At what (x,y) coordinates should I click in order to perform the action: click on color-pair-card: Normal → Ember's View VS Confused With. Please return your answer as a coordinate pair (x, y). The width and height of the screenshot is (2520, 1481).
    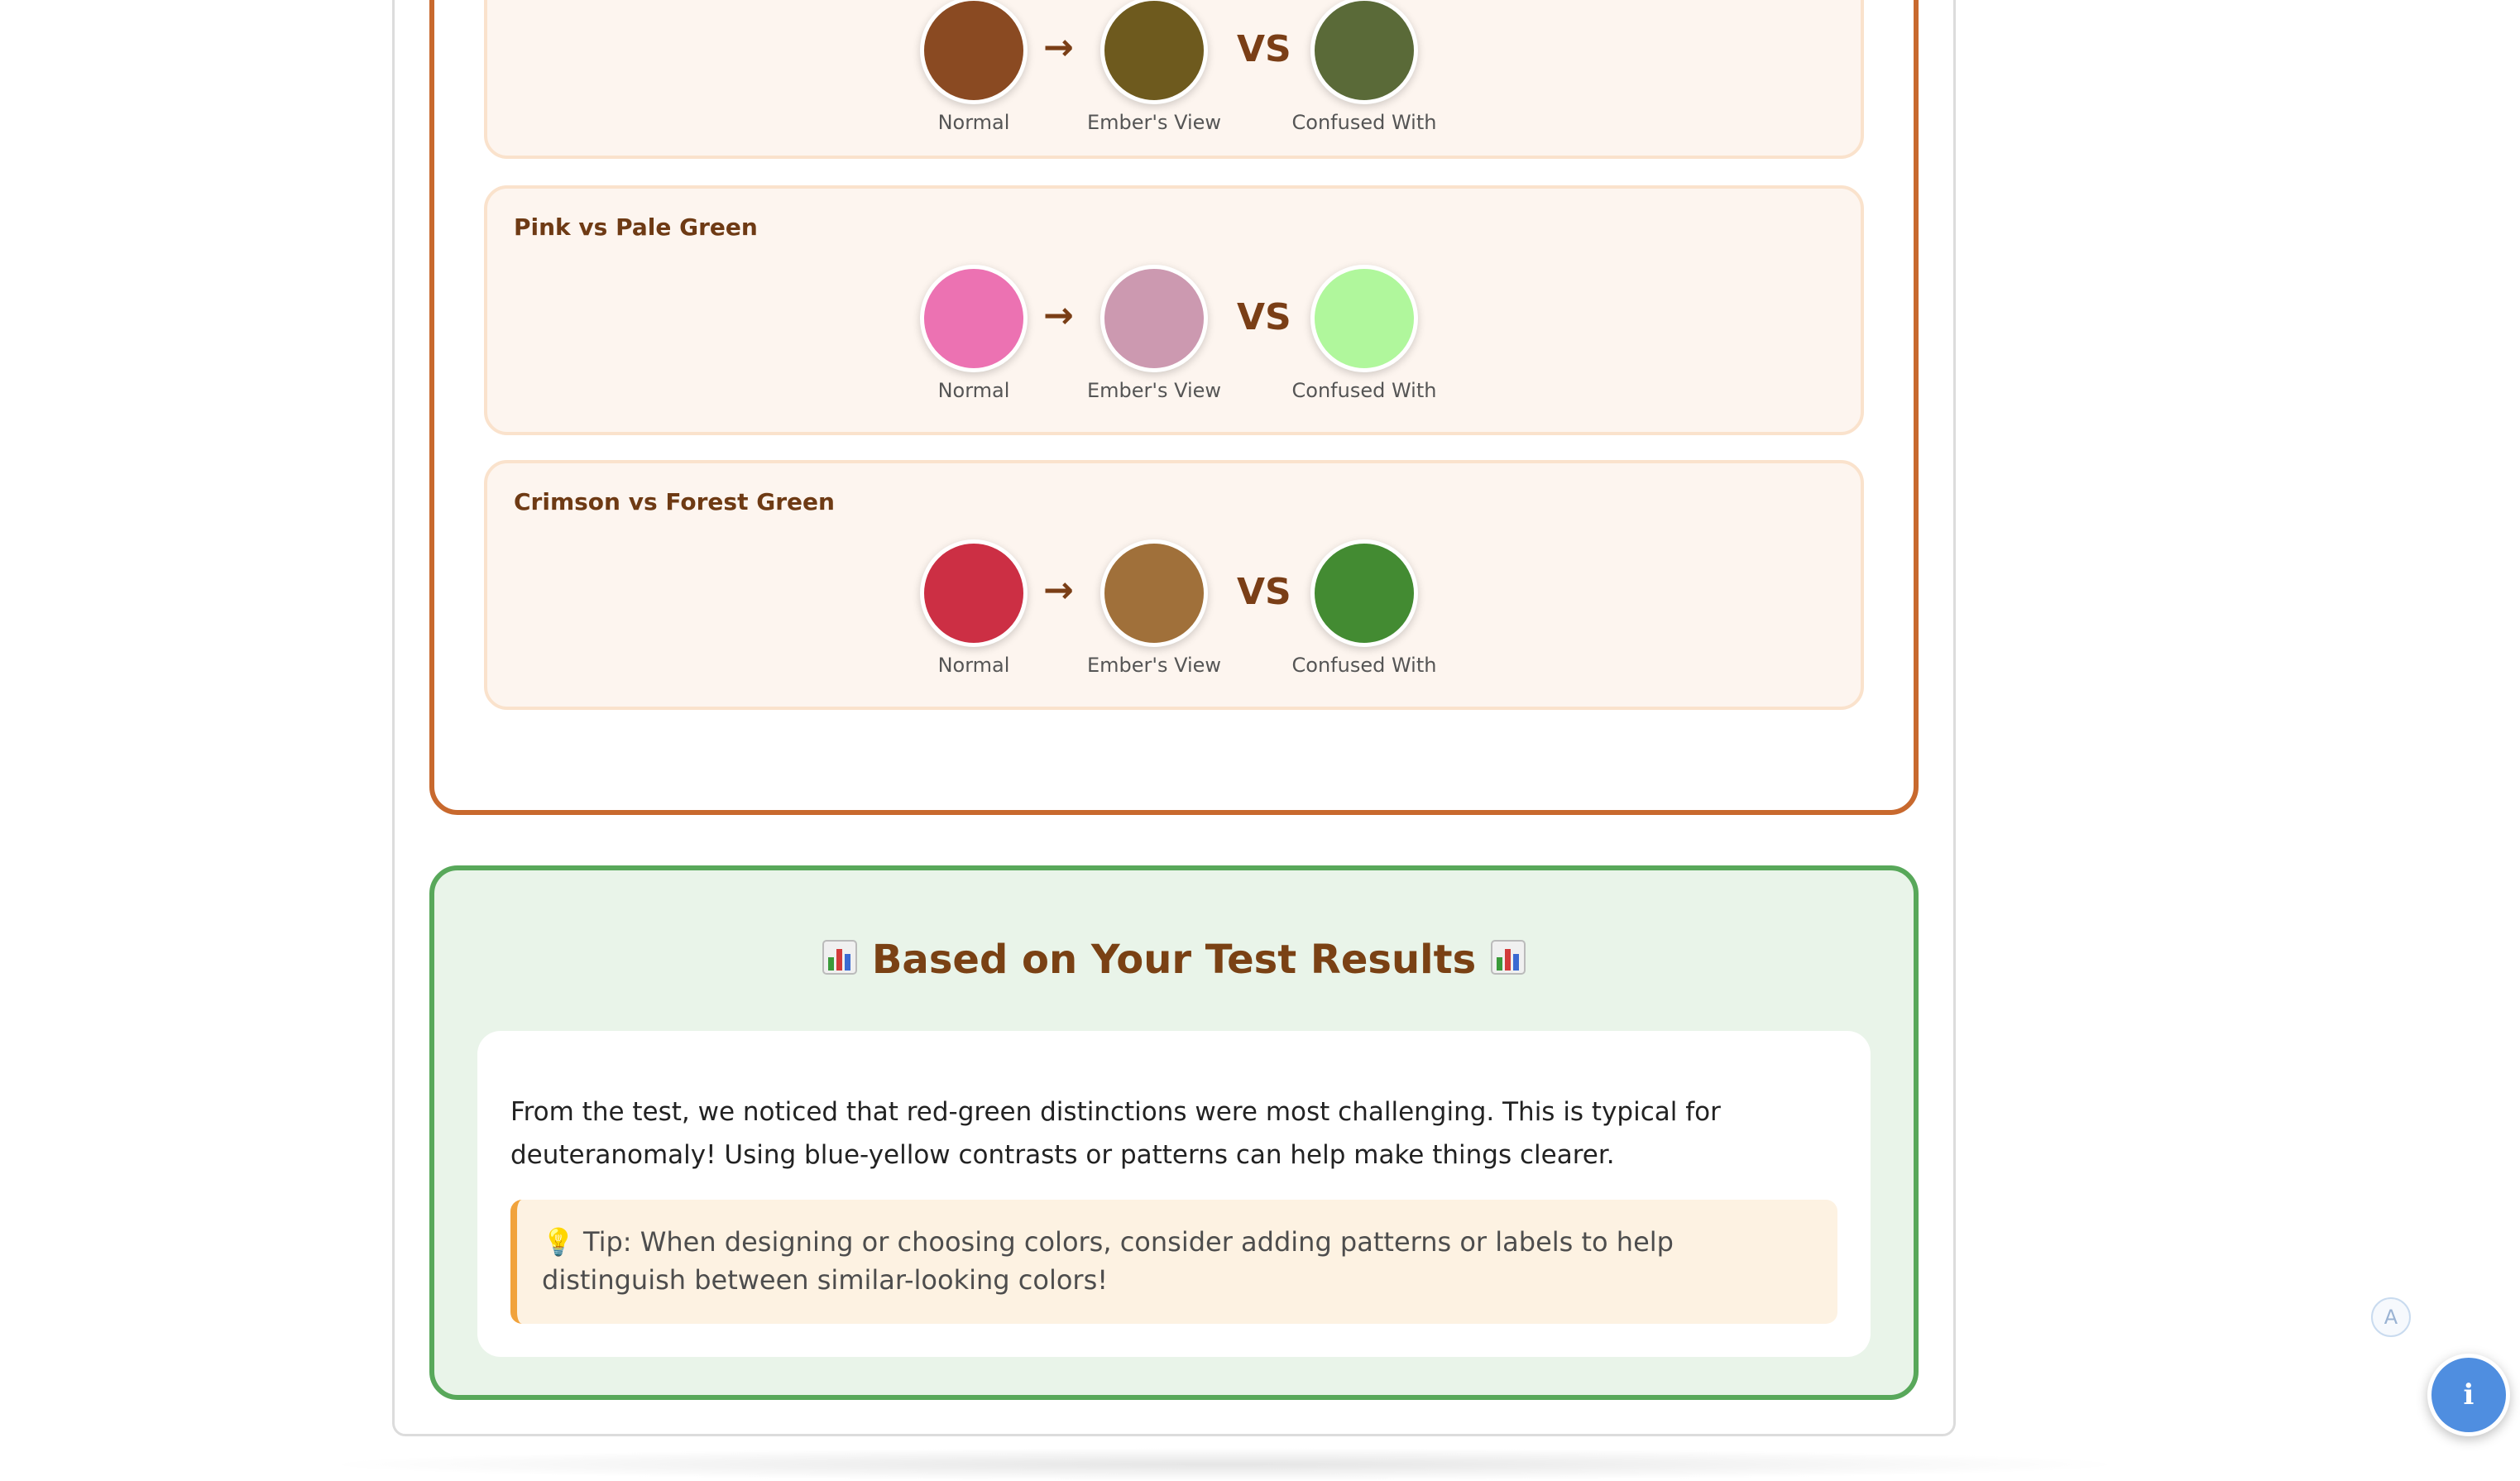
    Looking at the image, I should click on (1174, 79).